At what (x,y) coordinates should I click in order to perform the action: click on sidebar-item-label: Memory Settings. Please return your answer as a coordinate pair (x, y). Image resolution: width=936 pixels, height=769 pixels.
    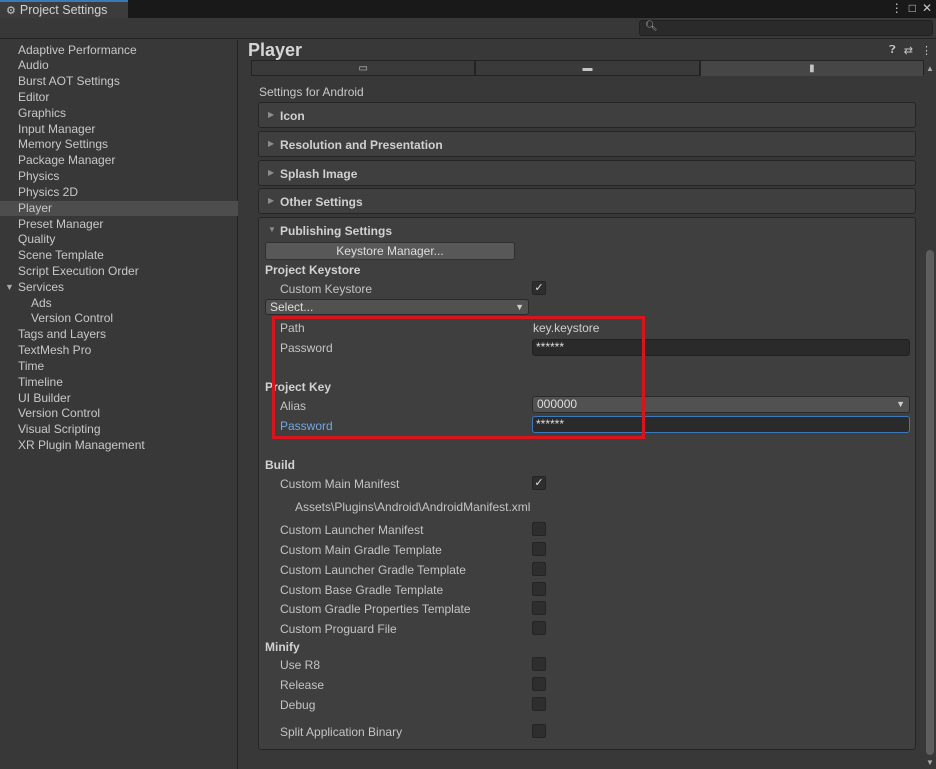
    Looking at the image, I should click on (63, 144).